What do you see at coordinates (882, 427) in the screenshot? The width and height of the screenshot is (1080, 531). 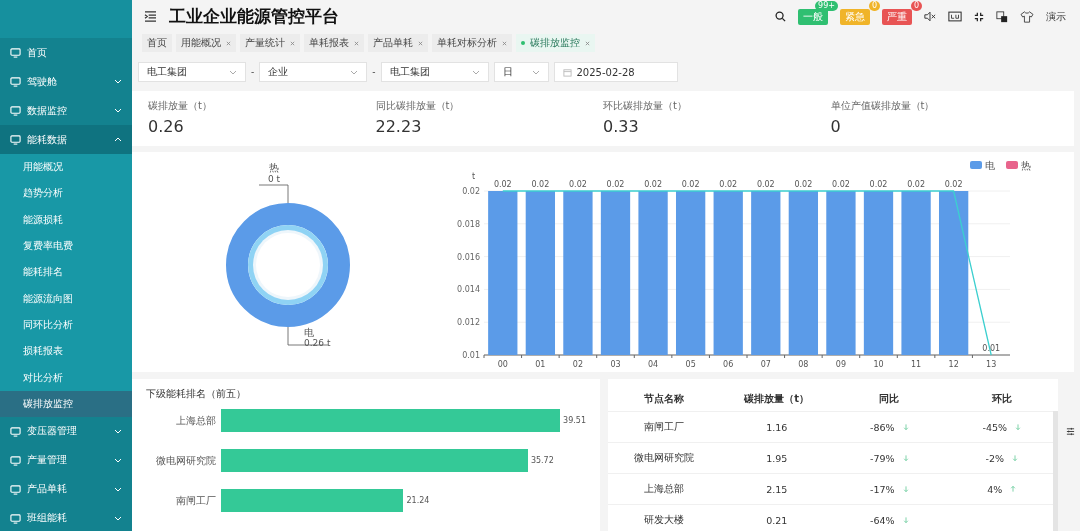 I see `table-cell: -86%` at bounding box center [882, 427].